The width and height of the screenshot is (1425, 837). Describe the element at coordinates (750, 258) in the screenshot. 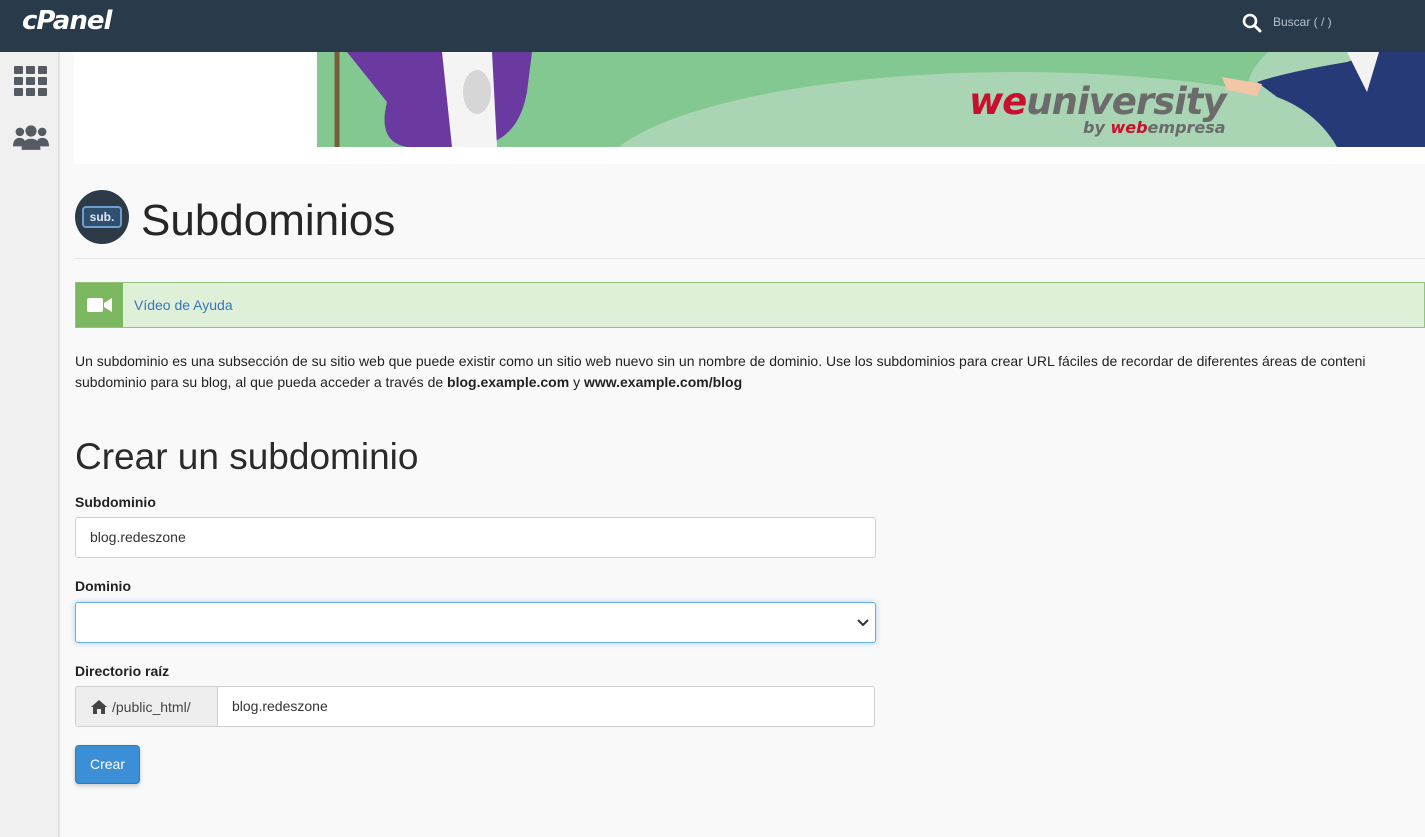

I see `divider` at that location.